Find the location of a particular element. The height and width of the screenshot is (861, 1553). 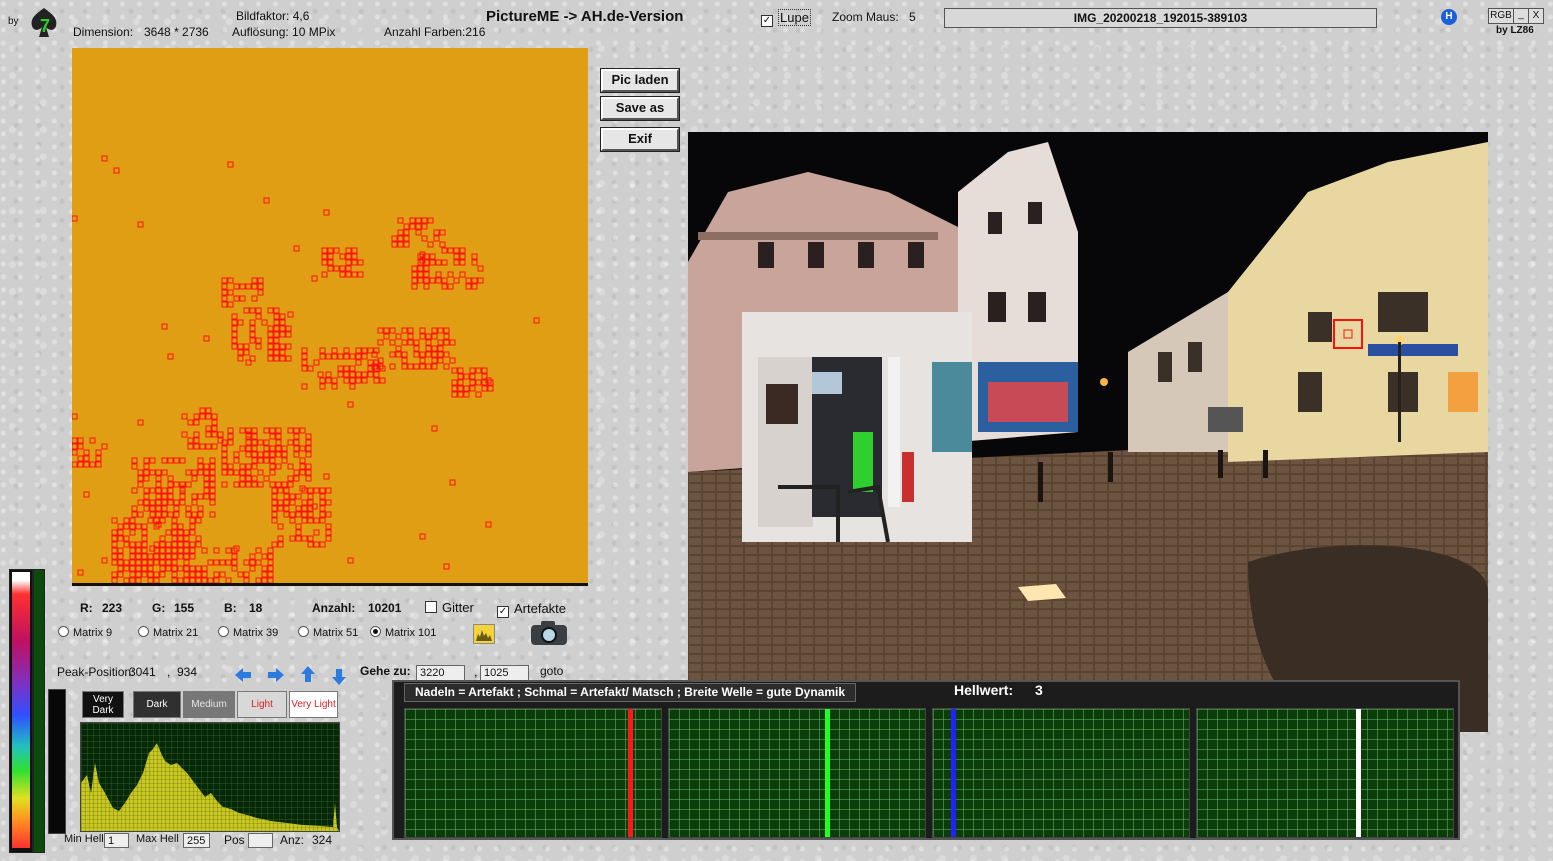

tab-very-light: Very Light is located at coordinates (313, 704).